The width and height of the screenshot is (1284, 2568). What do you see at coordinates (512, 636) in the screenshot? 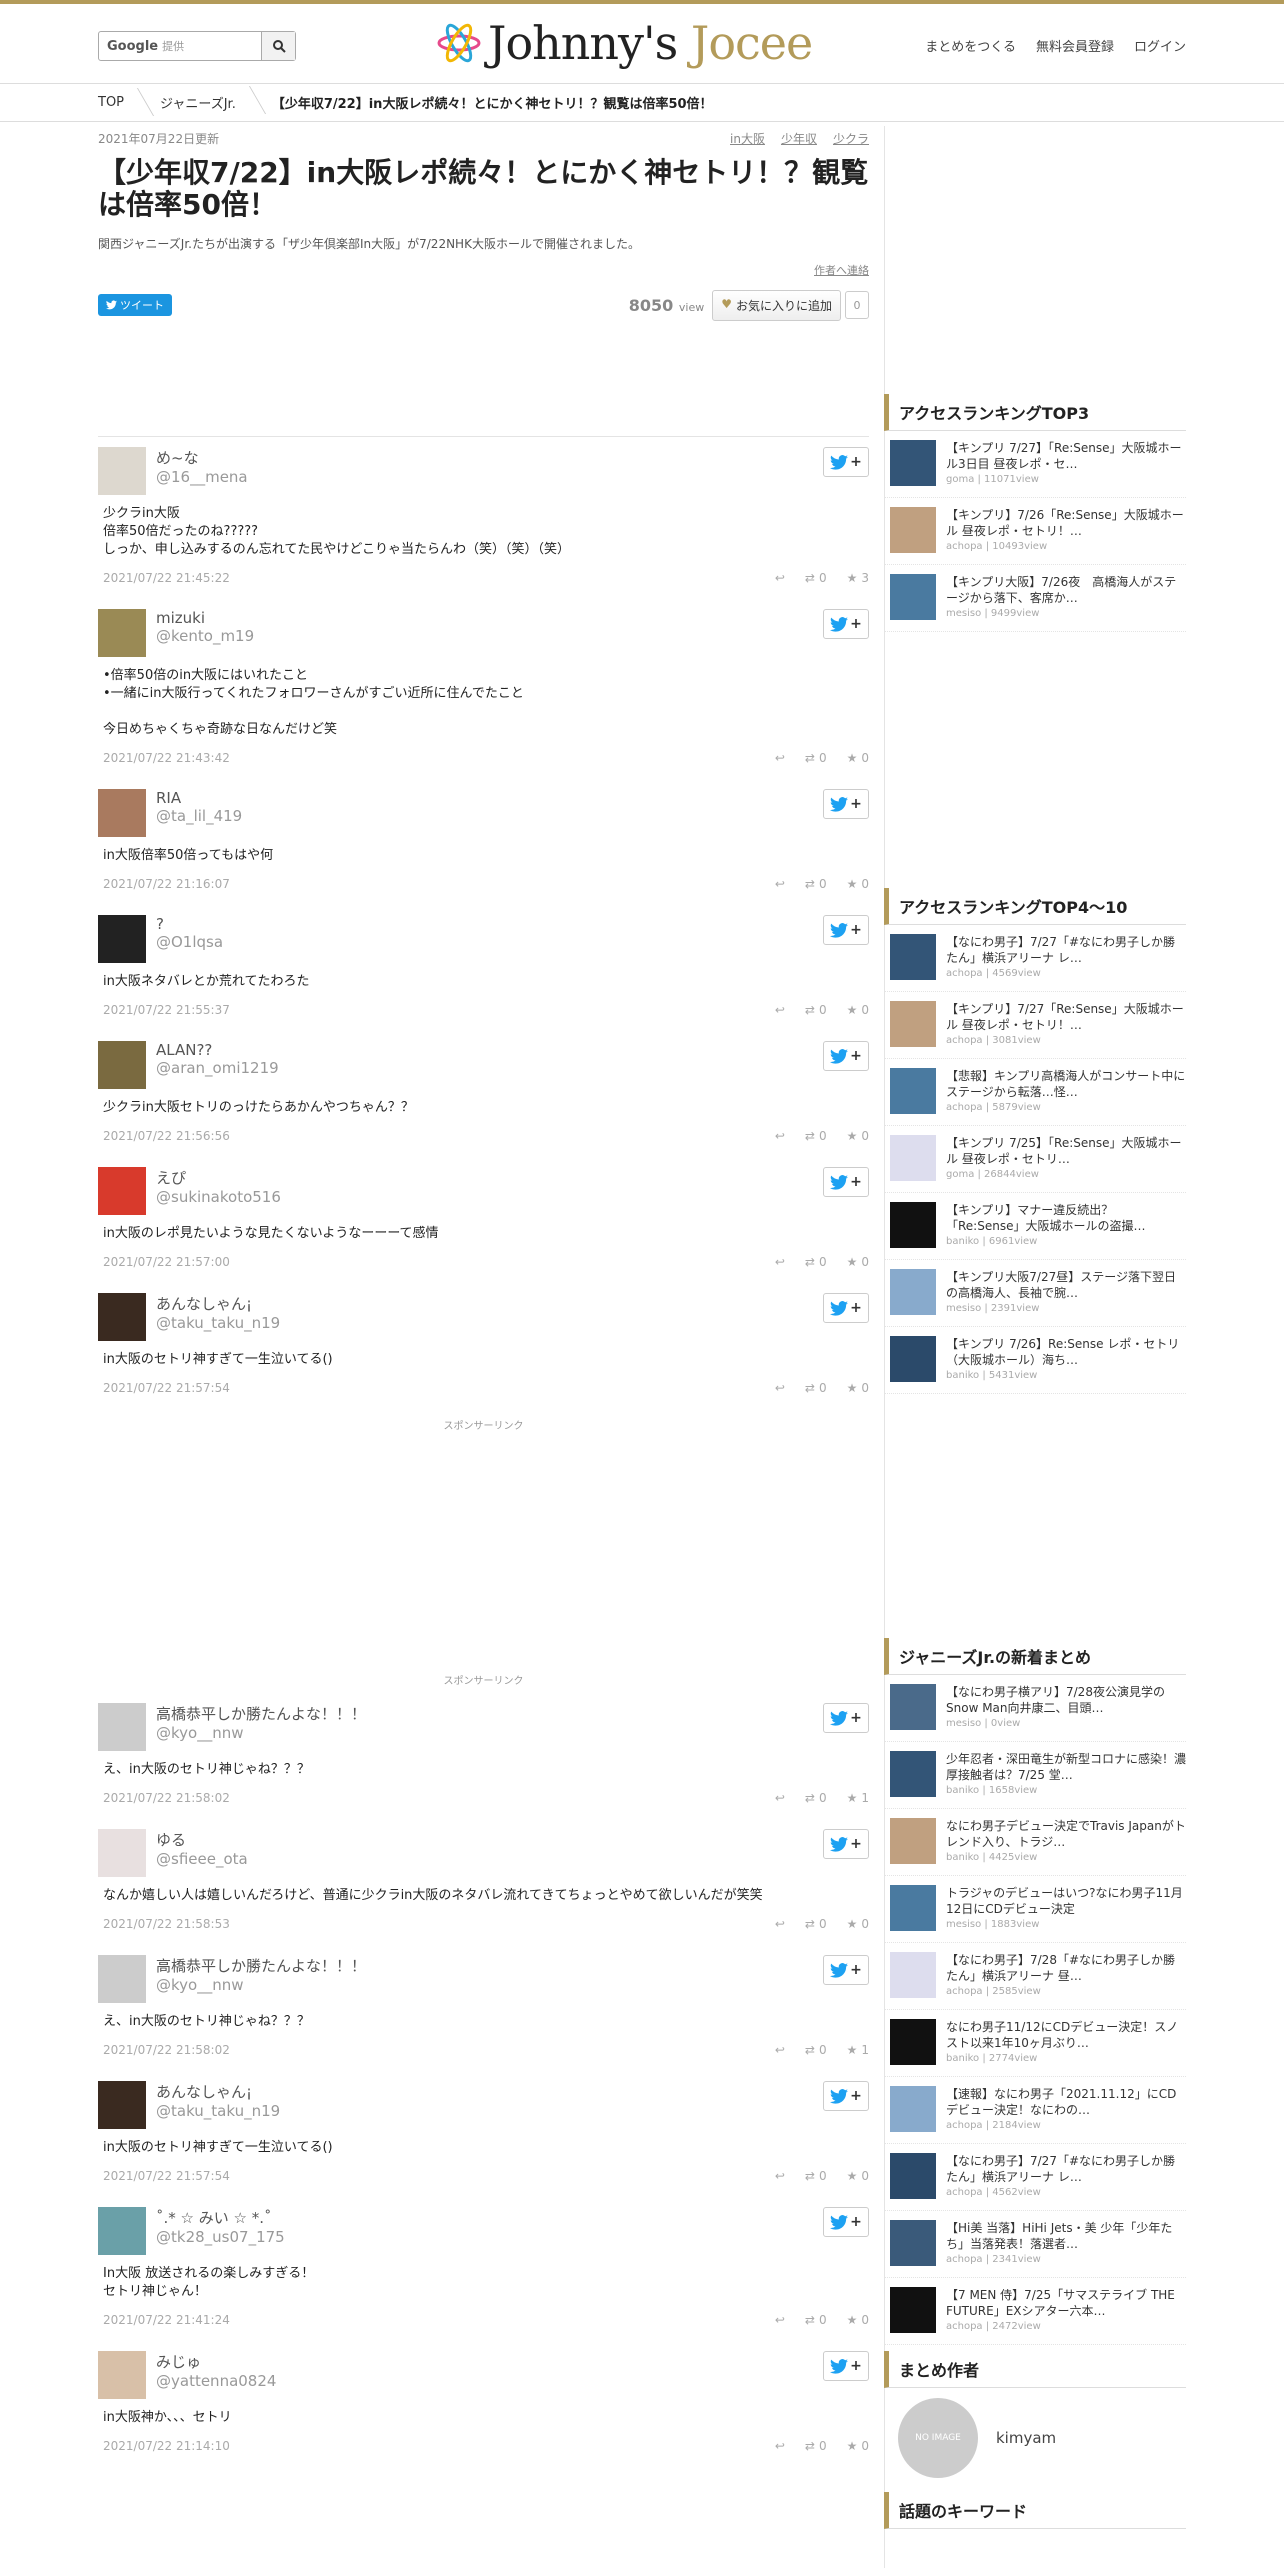
I see `user-handle: @kento_m19` at bounding box center [512, 636].